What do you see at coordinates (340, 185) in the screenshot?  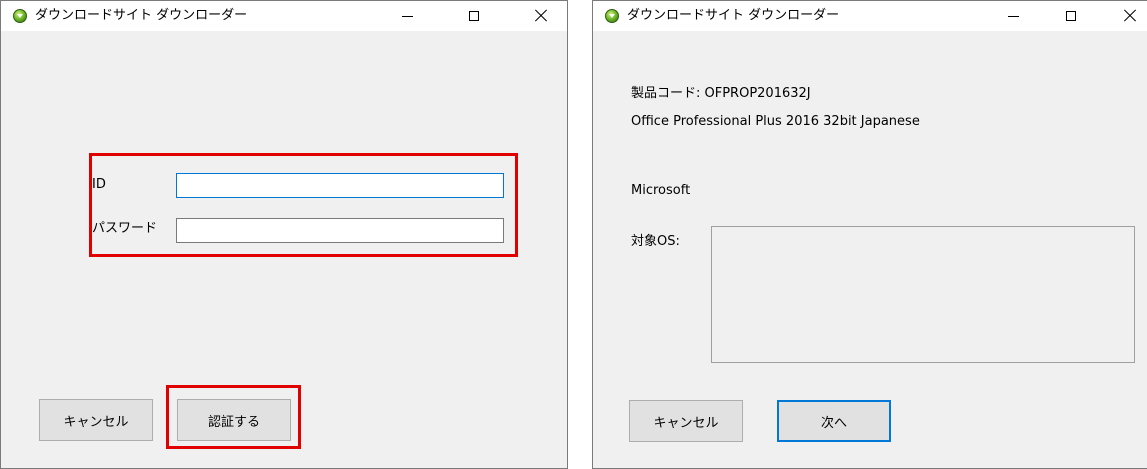 I see `id-input` at bounding box center [340, 185].